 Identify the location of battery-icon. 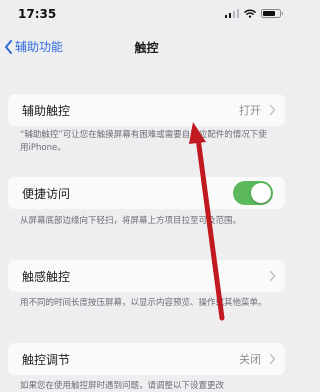
(272, 13).